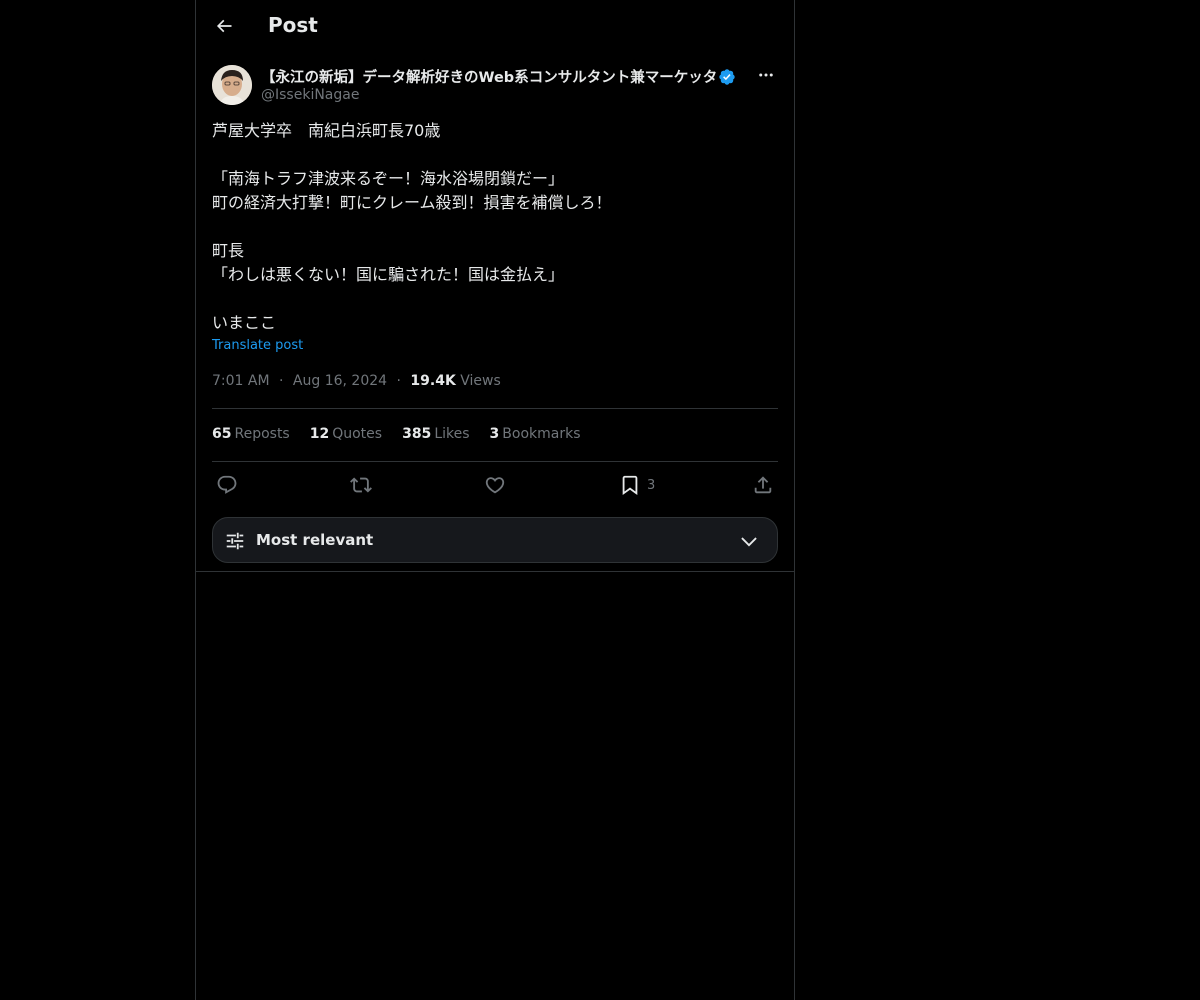 The image size is (1200, 1000). What do you see at coordinates (340, 381) in the screenshot?
I see `post-date: Aug 16, 2024` at bounding box center [340, 381].